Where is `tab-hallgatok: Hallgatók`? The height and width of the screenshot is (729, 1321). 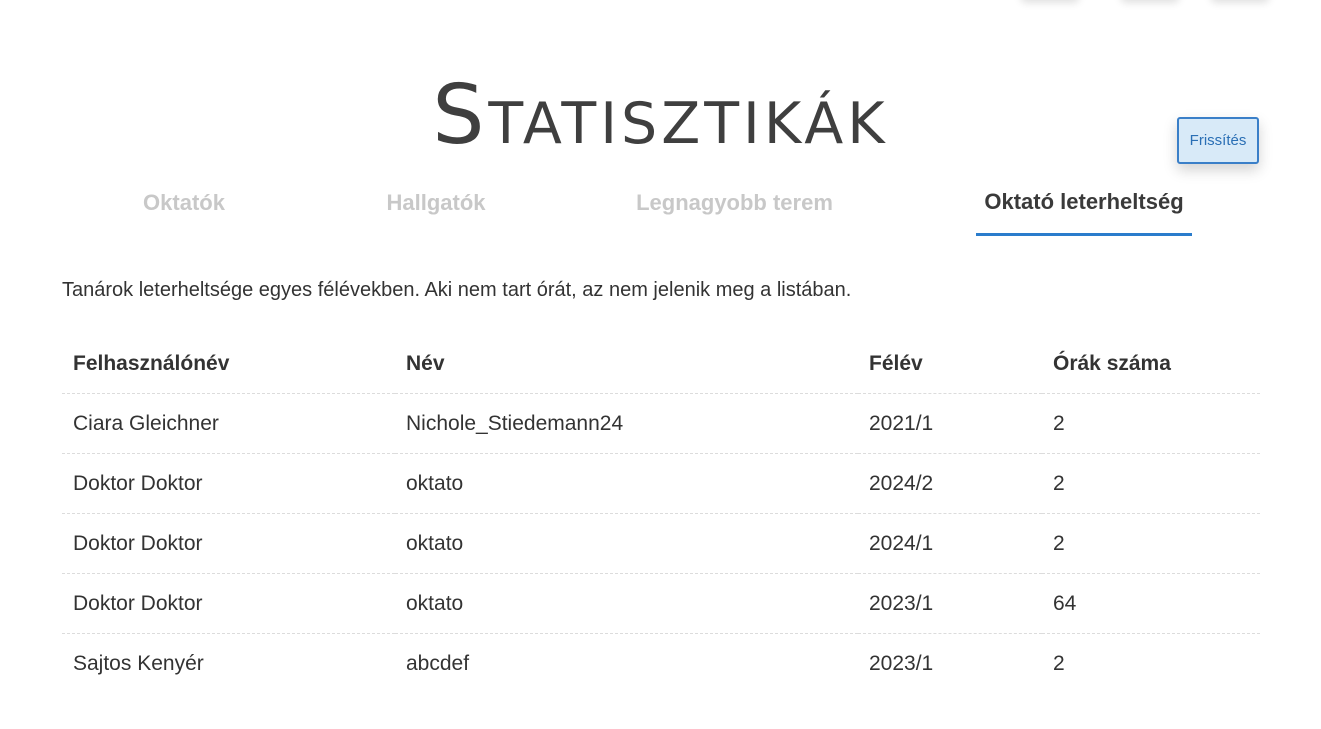
tab-hallgatok: Hallgatók is located at coordinates (436, 203).